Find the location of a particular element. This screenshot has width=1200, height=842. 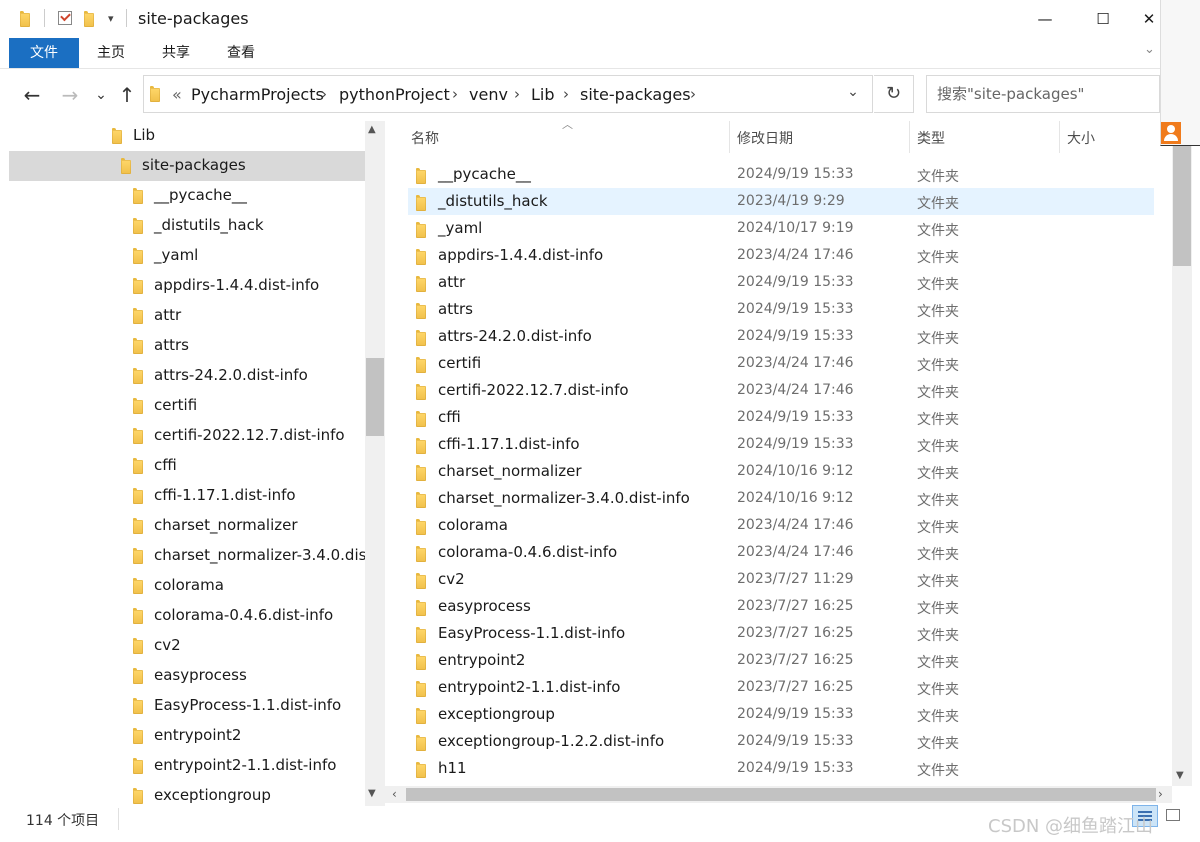

tree-item: easyprocess is located at coordinates (187, 676).